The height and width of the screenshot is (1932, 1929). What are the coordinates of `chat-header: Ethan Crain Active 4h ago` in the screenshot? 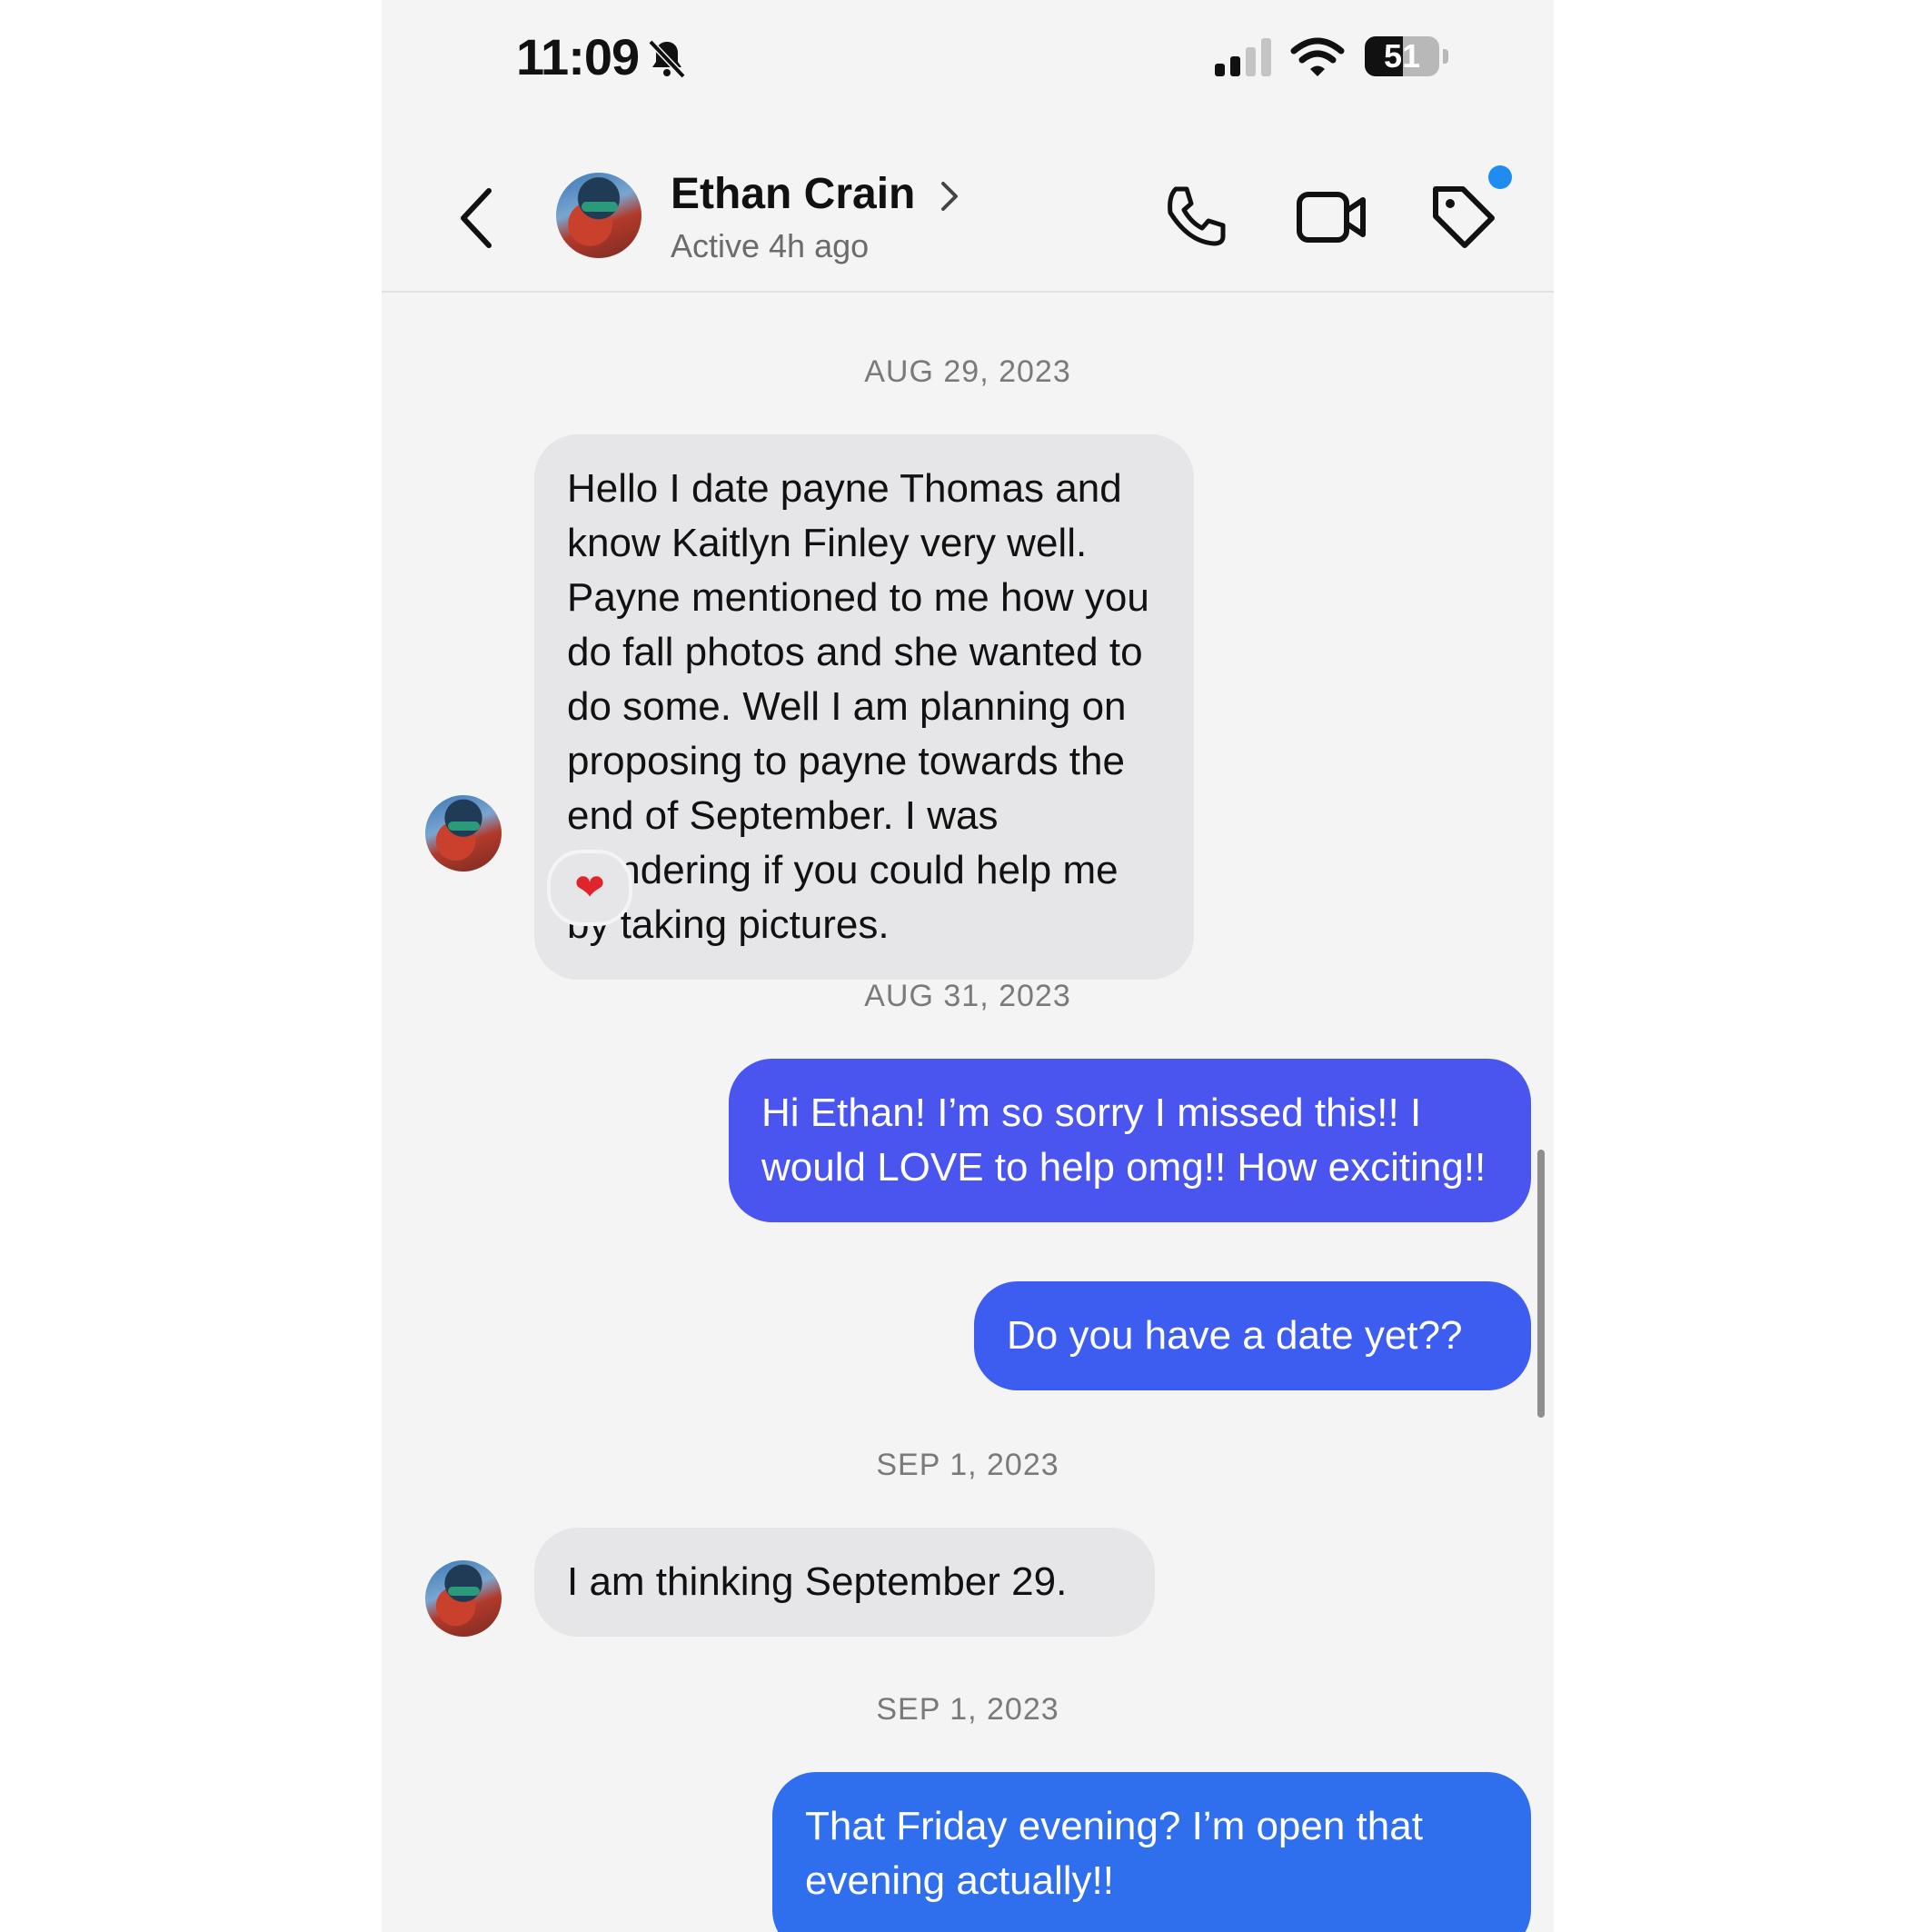 It's located at (968, 215).